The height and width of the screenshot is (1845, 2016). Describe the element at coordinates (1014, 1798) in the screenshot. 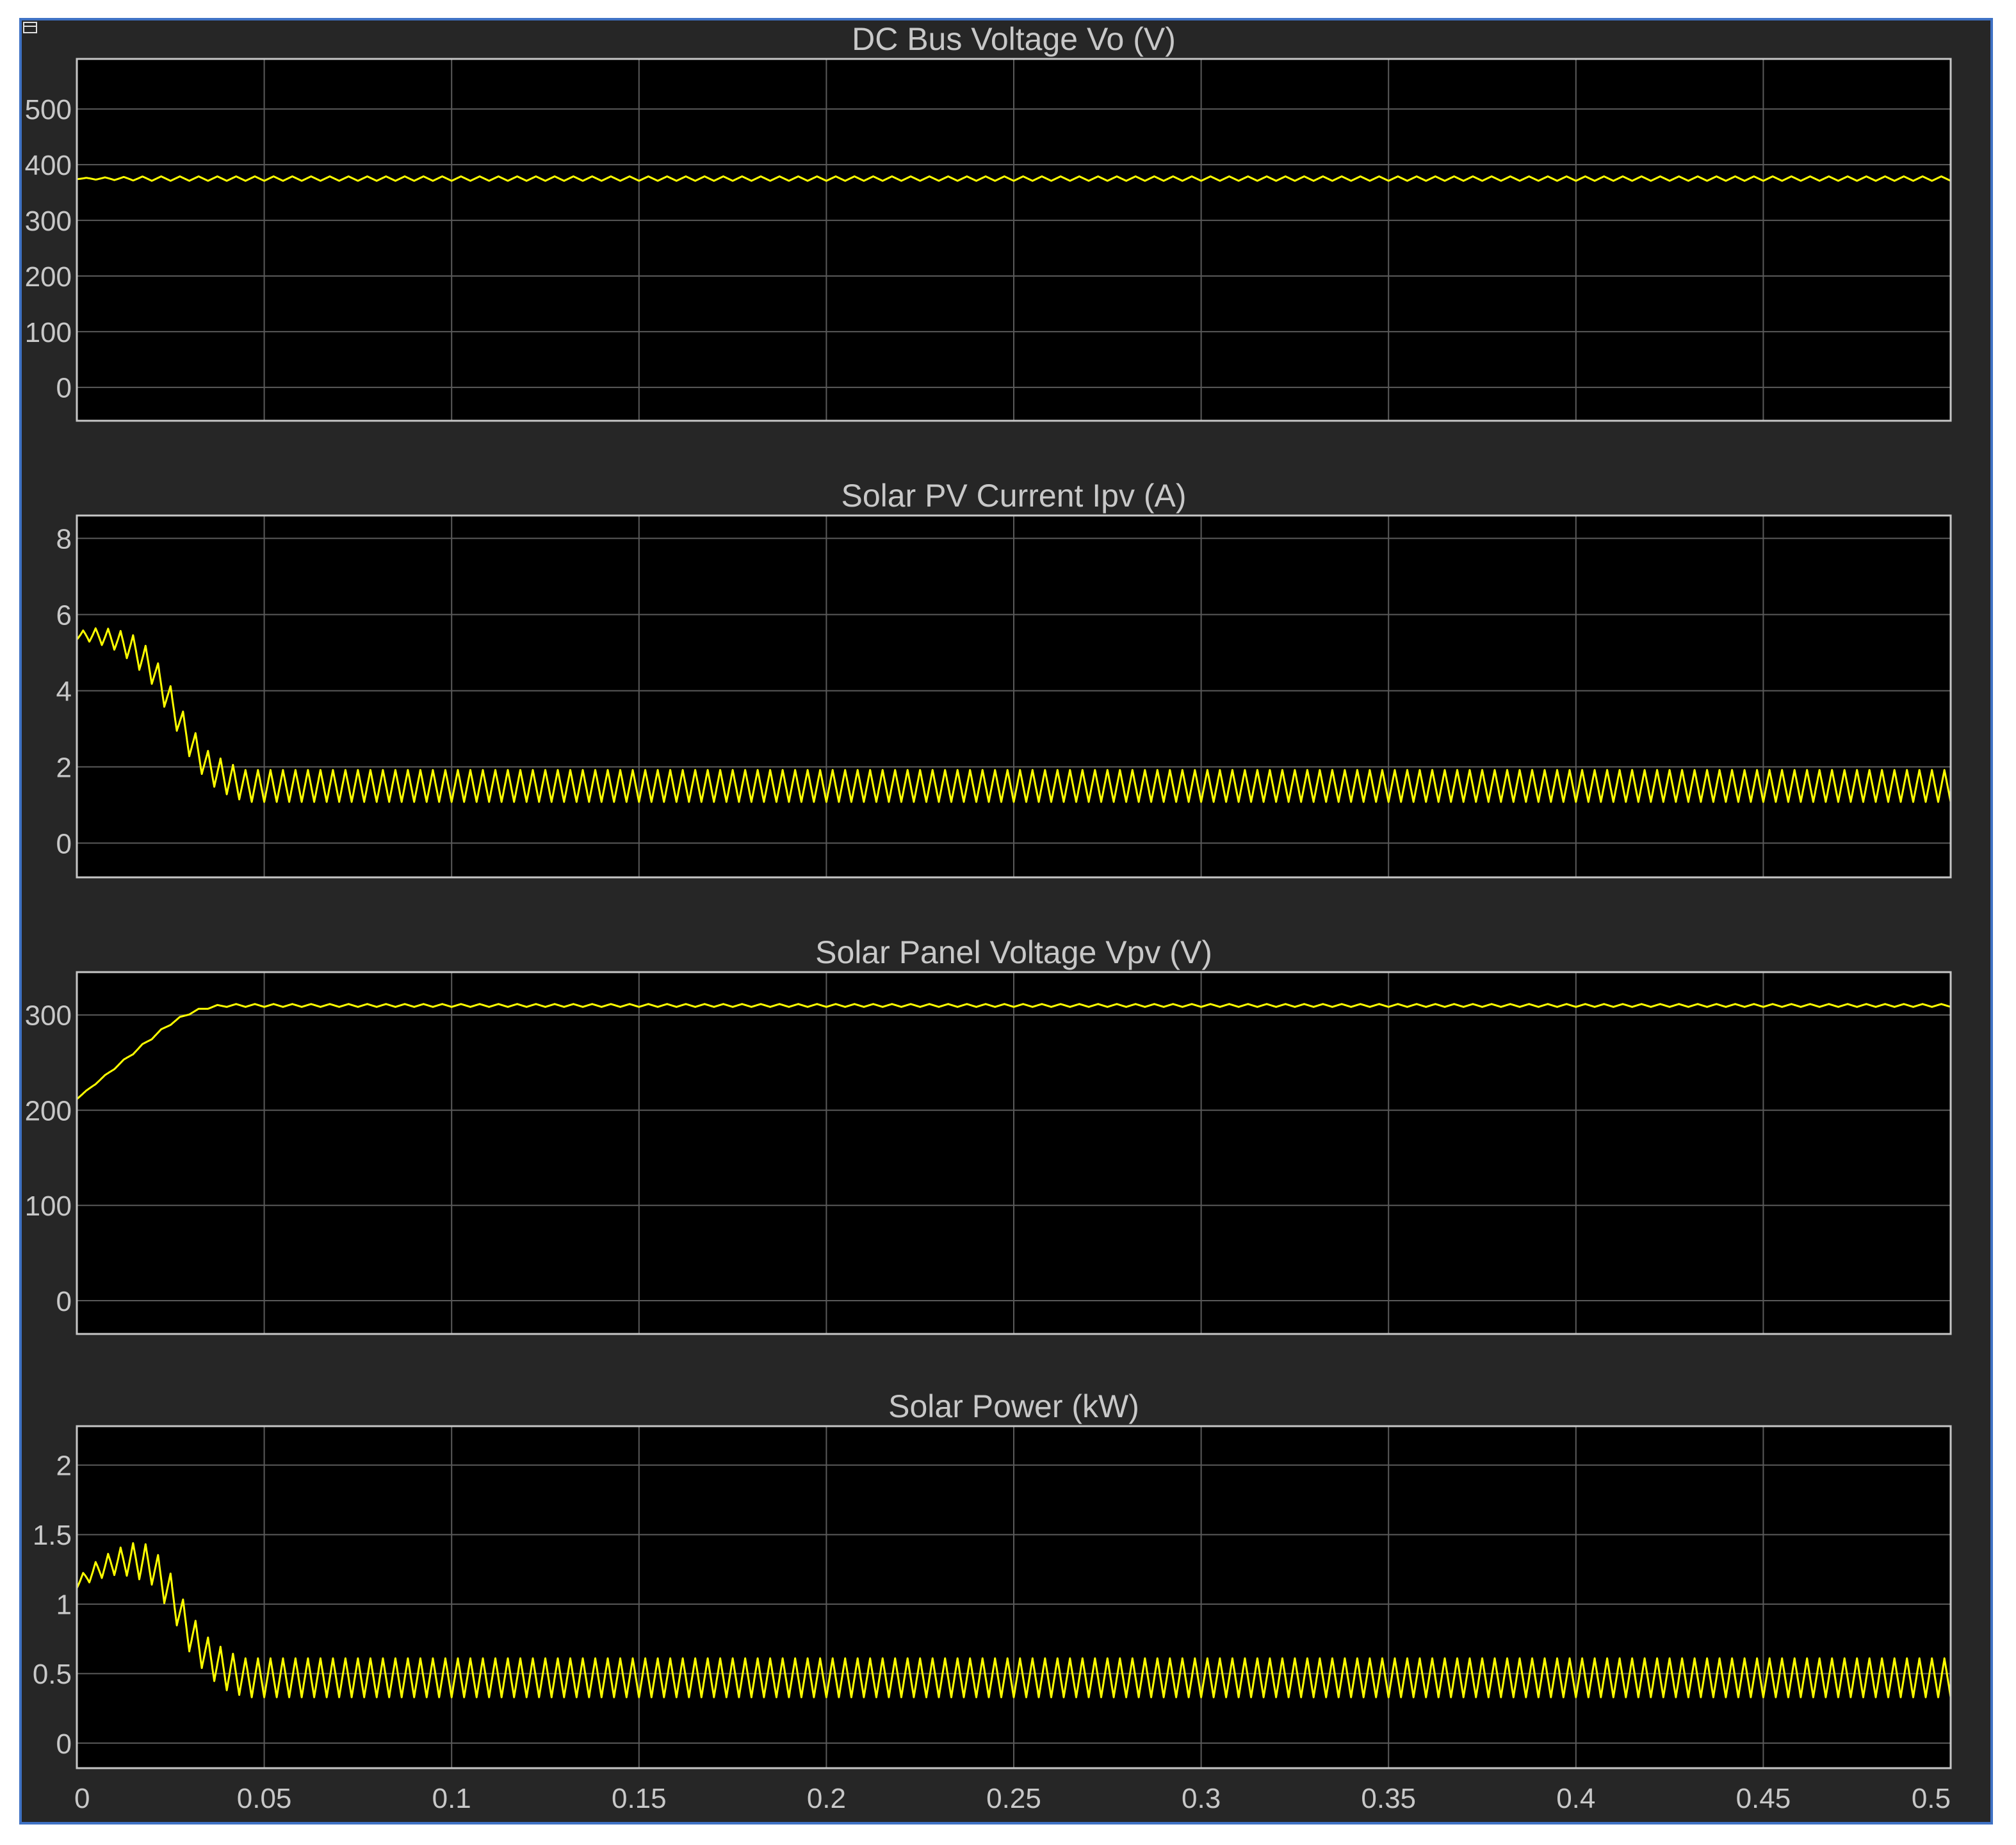

I see `x-tick-label: 0.25` at that location.